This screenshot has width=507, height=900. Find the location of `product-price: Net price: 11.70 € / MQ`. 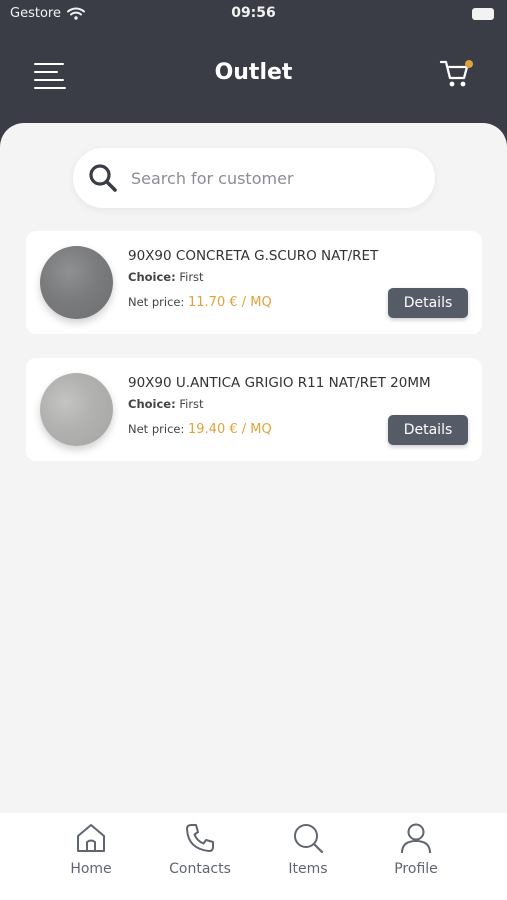

product-price: Net price: 11.70 € / MQ is located at coordinates (200, 302).